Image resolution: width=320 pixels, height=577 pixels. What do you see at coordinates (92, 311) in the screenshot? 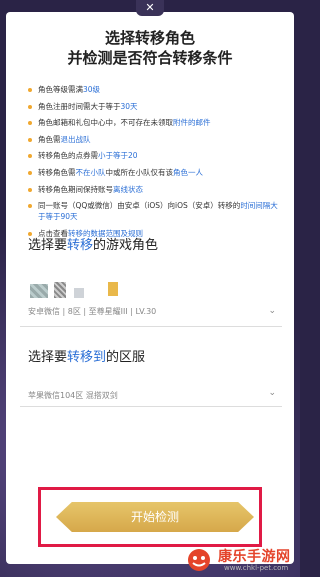
I see `character-info: 安卓微信 | 8区 | 至尊星耀III | LV.30` at bounding box center [92, 311].